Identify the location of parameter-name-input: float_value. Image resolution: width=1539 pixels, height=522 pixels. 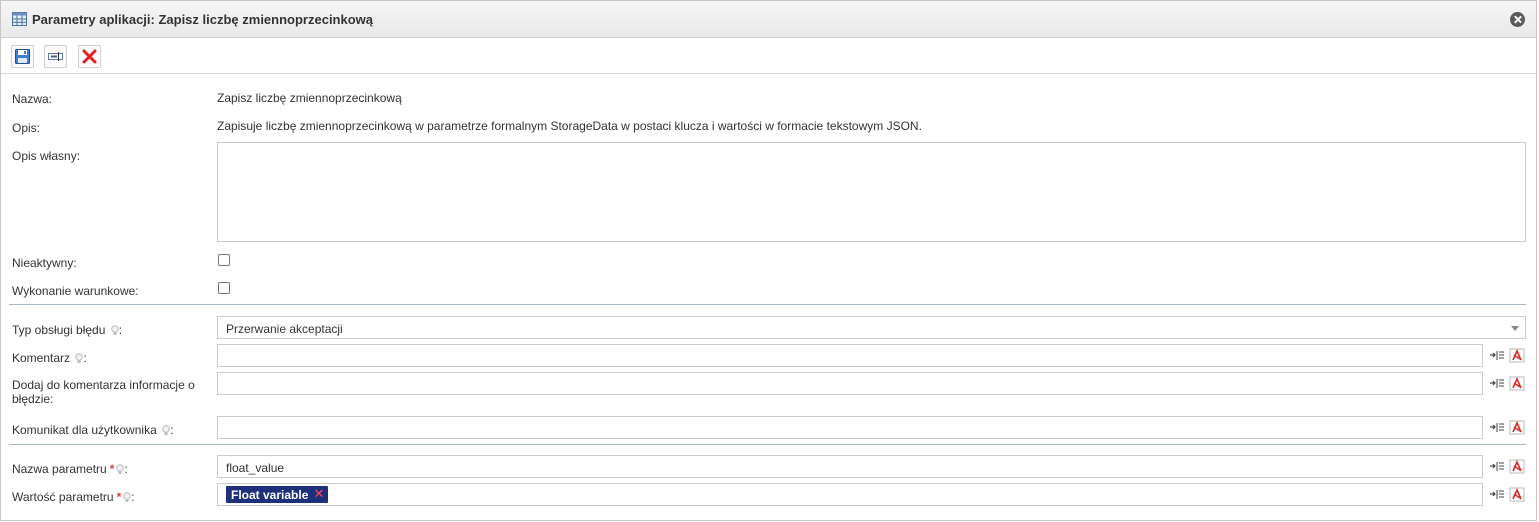
(850, 466).